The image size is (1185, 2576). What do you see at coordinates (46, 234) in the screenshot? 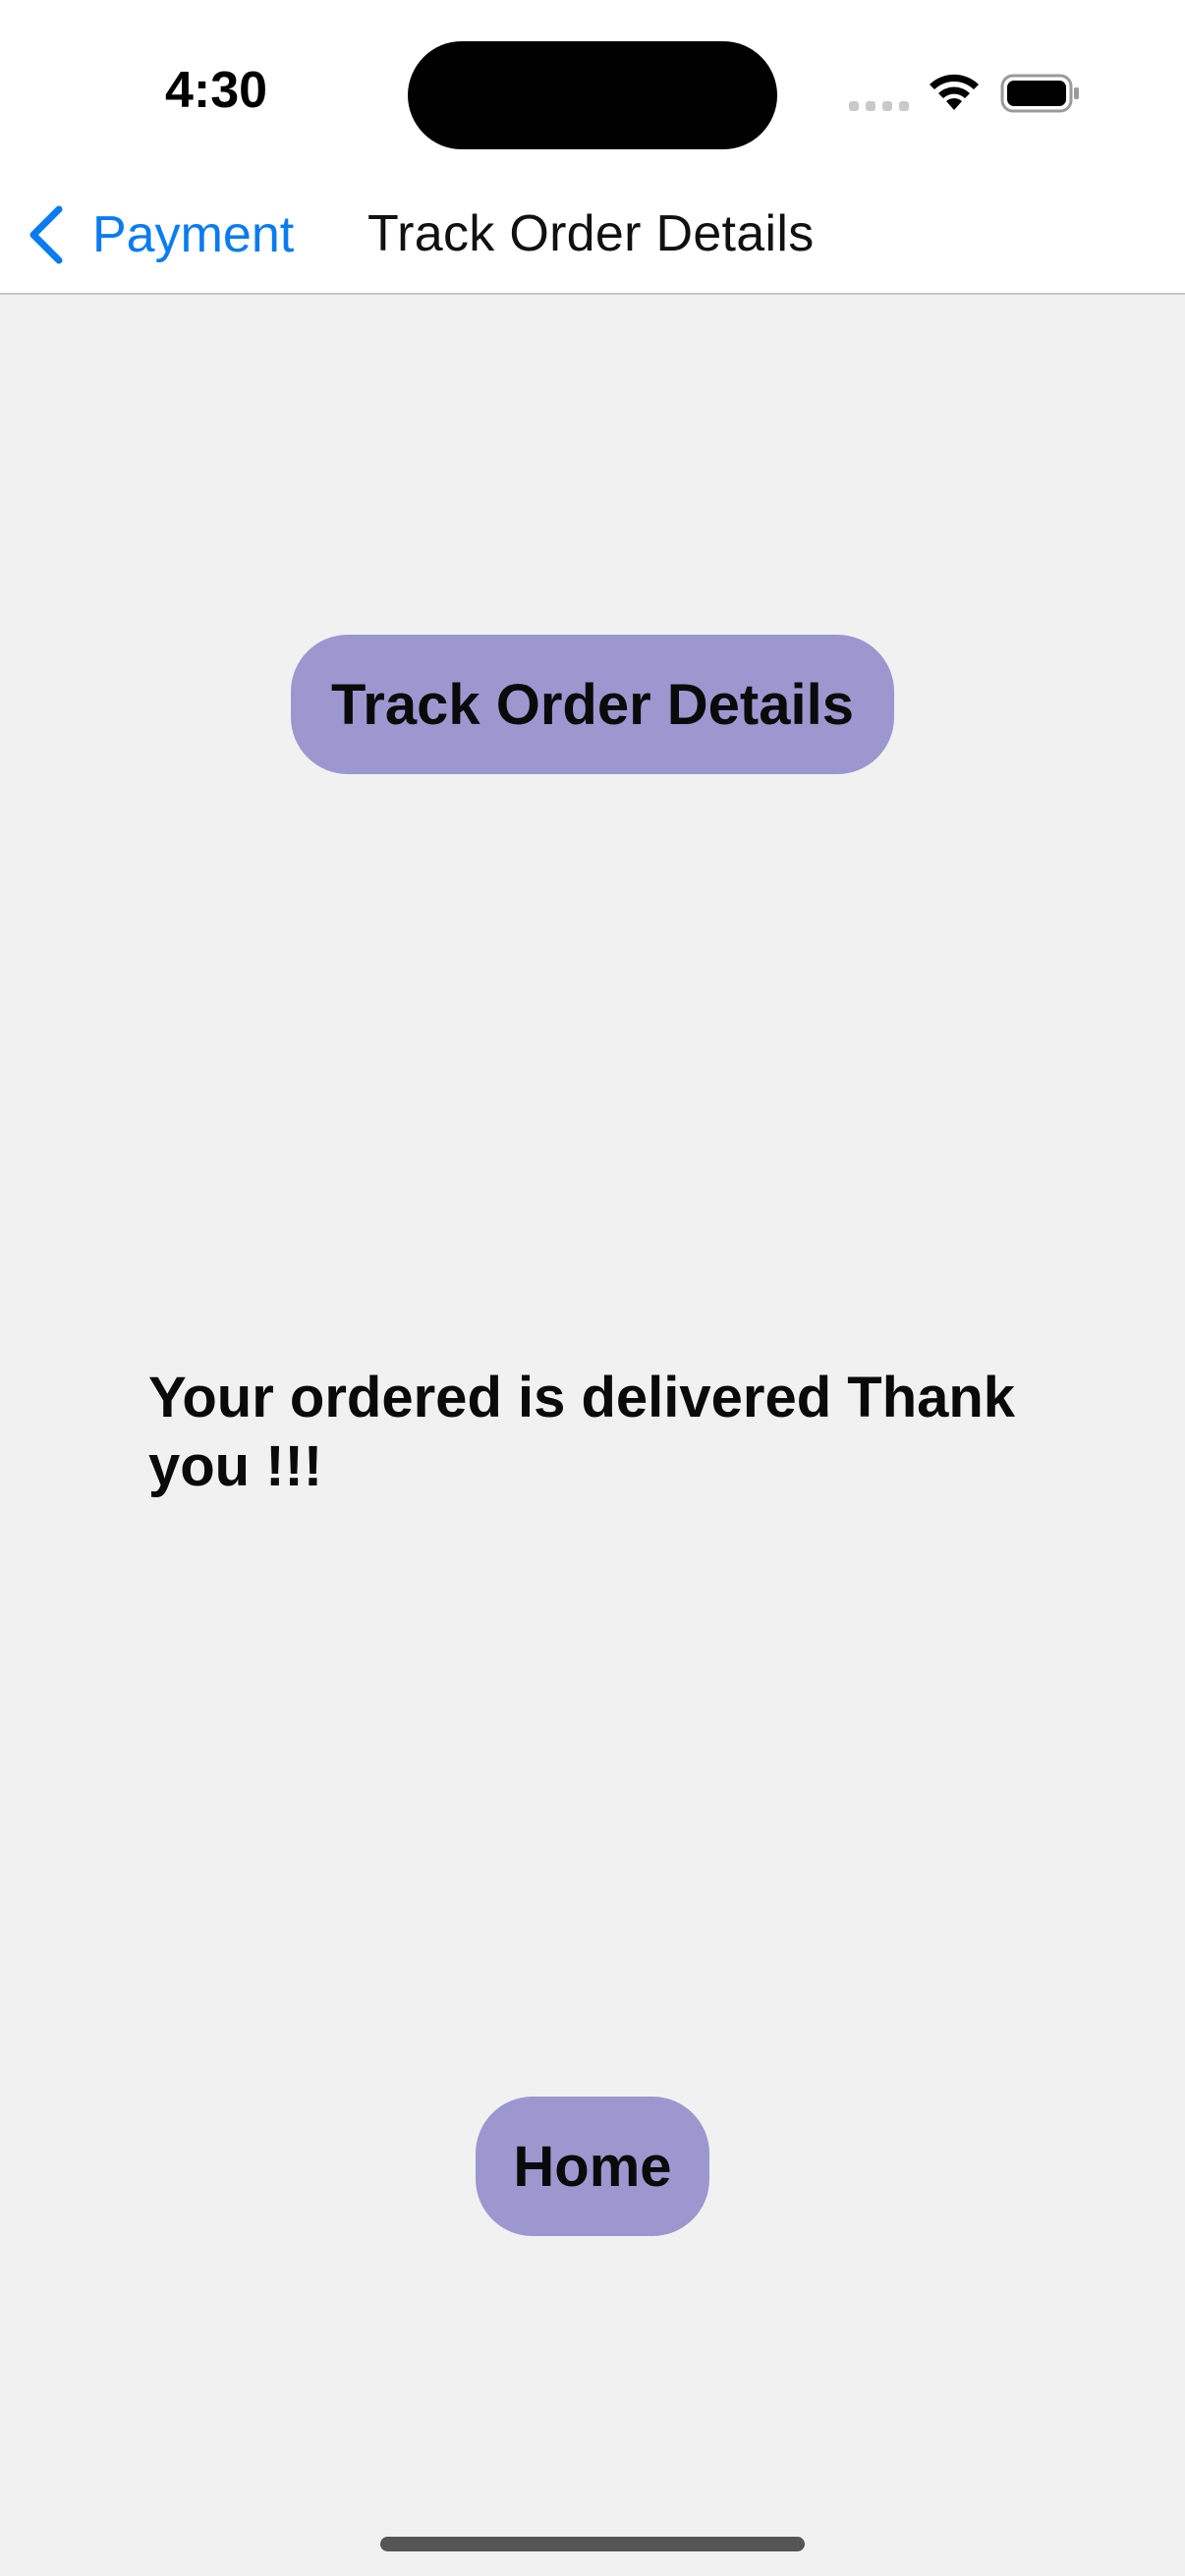
I see `chevron-left-icon` at bounding box center [46, 234].